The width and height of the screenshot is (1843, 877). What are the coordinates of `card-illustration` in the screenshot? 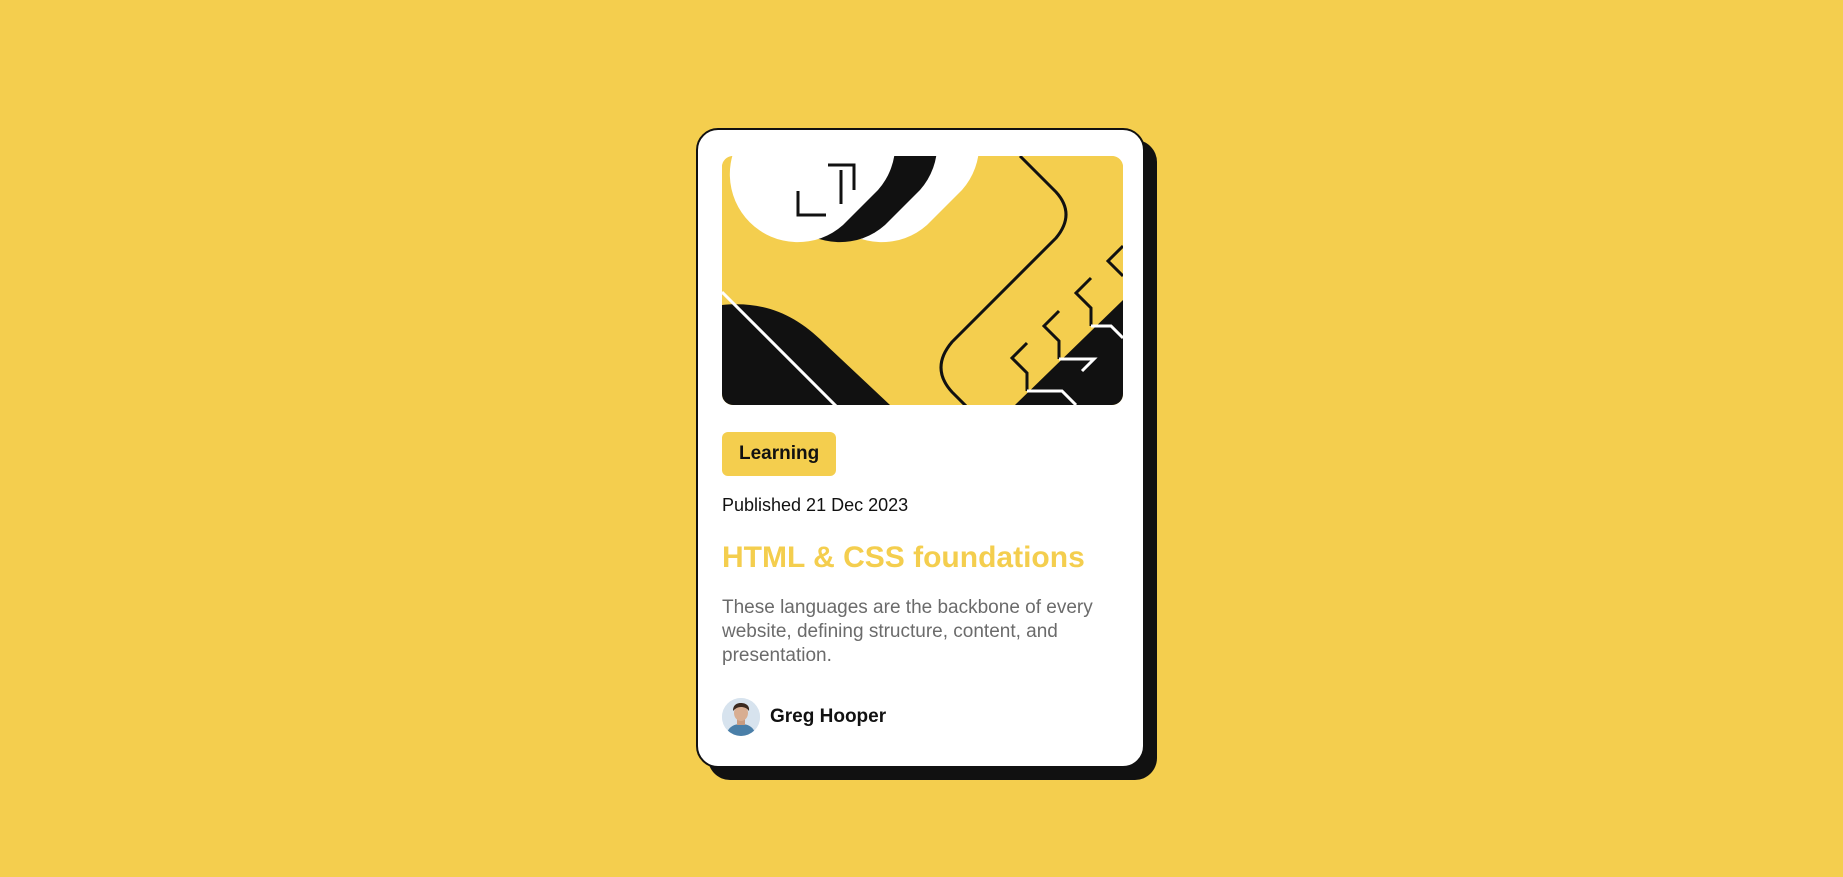 It's located at (922, 280).